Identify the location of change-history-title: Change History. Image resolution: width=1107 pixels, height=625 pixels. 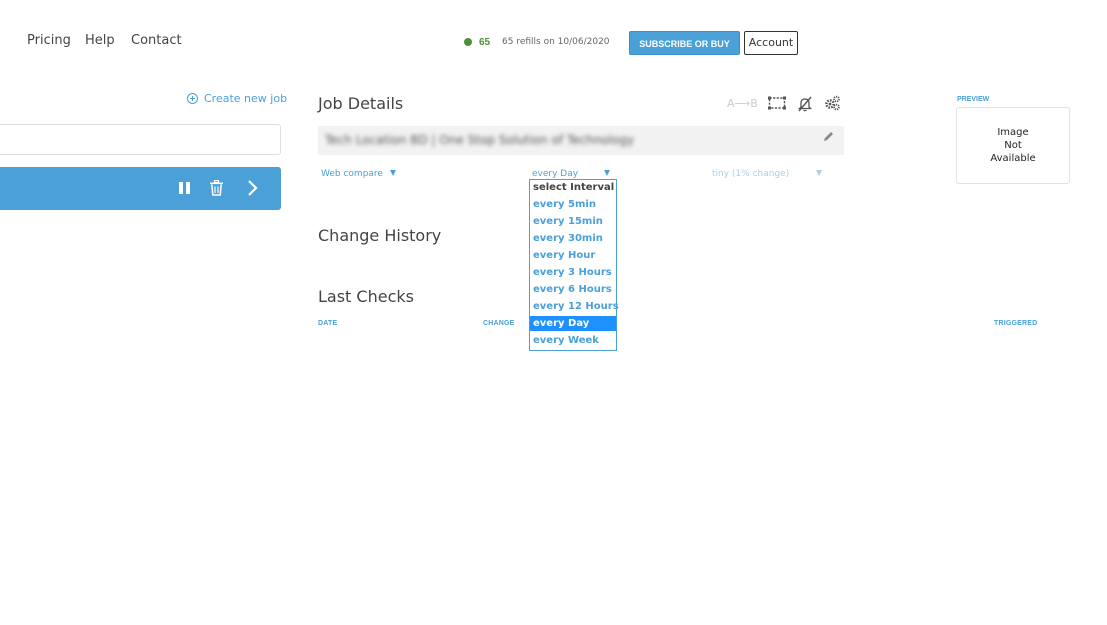
(380, 235).